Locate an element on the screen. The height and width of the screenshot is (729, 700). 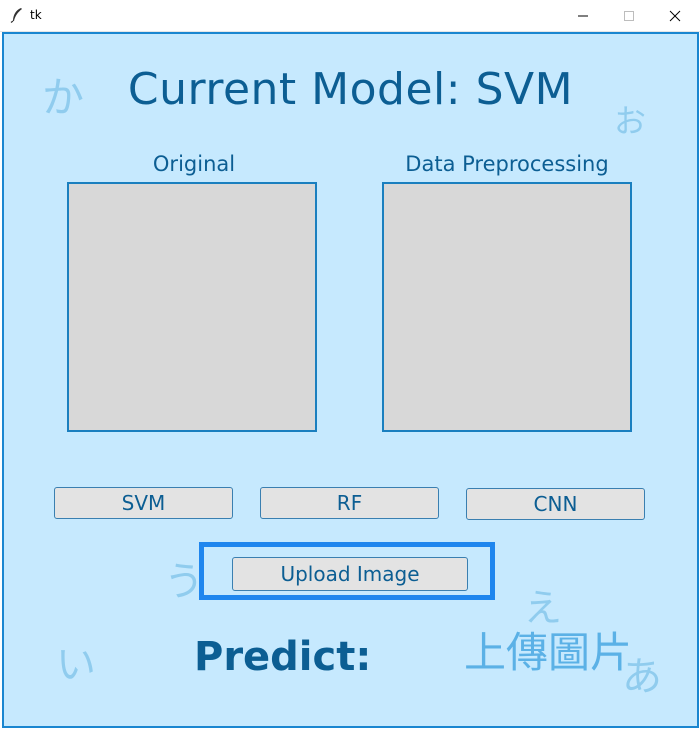
original-label: Original is located at coordinates (194, 164).